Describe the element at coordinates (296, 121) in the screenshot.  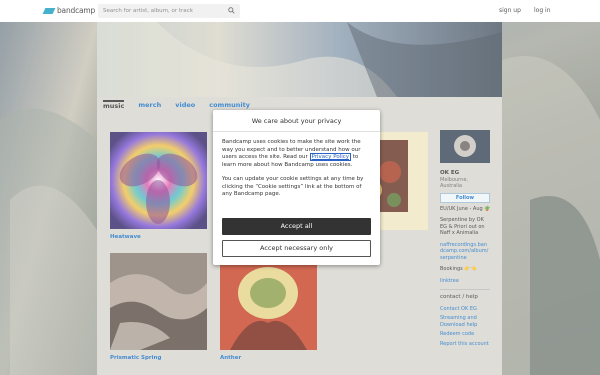
I see `dialog-title: We care about your privacy` at that location.